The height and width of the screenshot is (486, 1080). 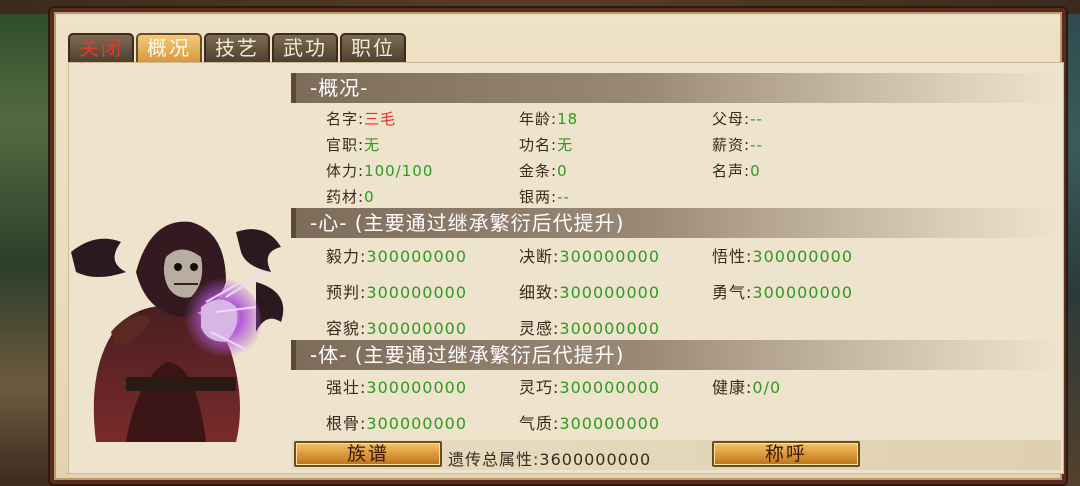 I want to click on field-value: 100/100, so click(x=399, y=171).